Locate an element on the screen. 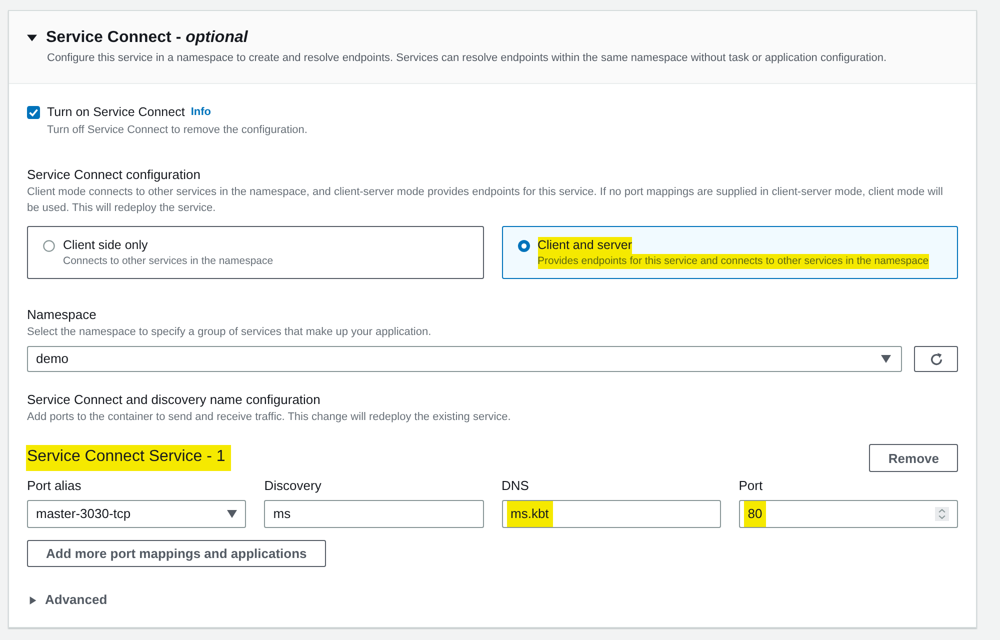 The image size is (1000, 640). namespace-select: demo is located at coordinates (464, 359).